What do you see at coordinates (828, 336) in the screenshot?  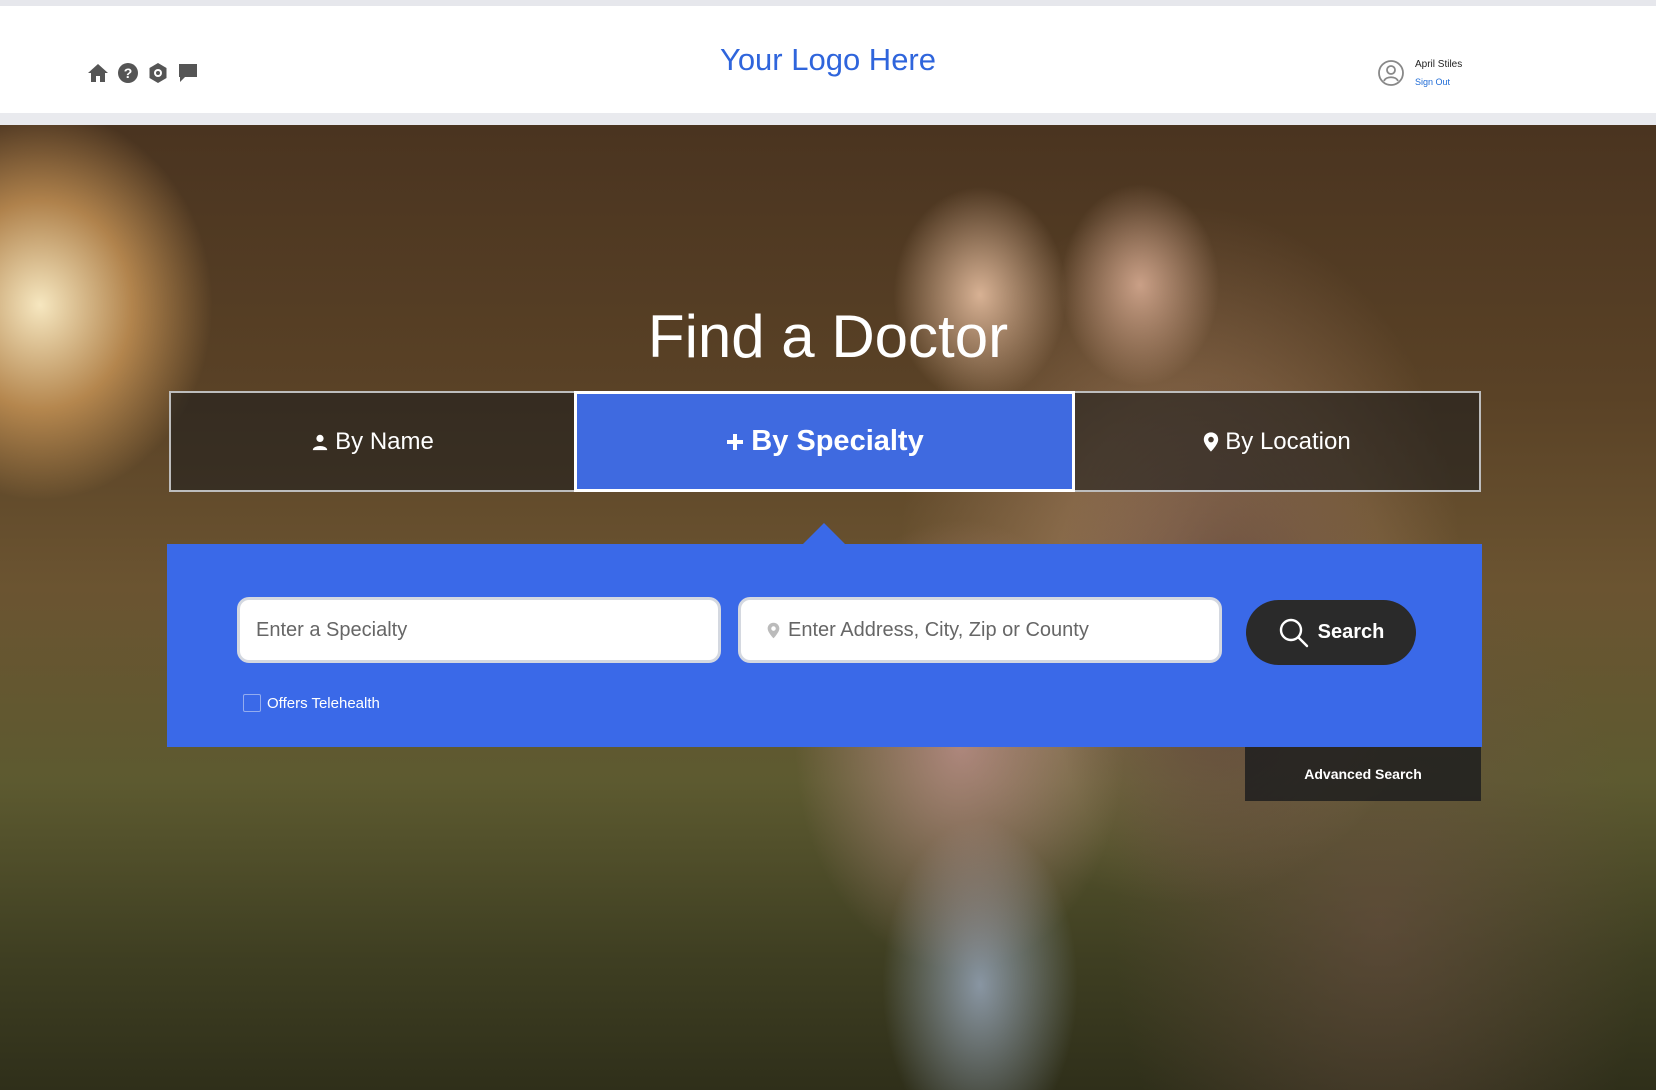 I see `page-title: Find a Doctor` at bounding box center [828, 336].